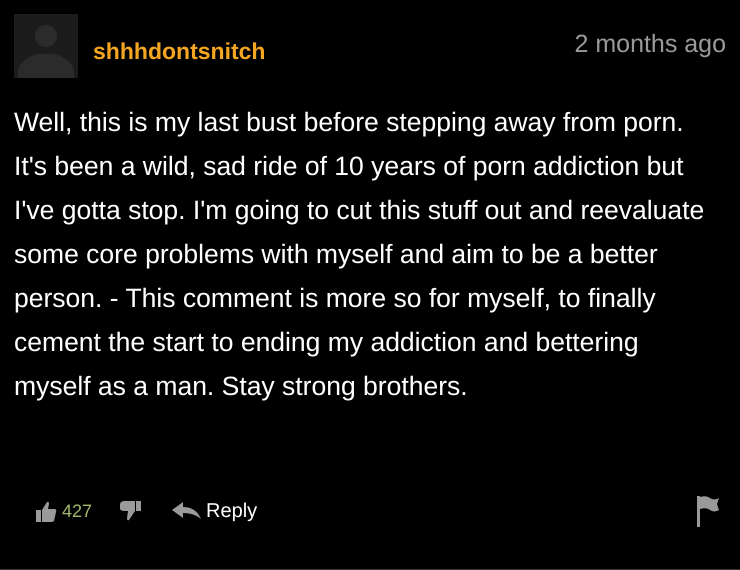 This screenshot has width=740, height=570. Describe the element at coordinates (46, 511) in the screenshot. I see `thumbs-up-icon` at that location.